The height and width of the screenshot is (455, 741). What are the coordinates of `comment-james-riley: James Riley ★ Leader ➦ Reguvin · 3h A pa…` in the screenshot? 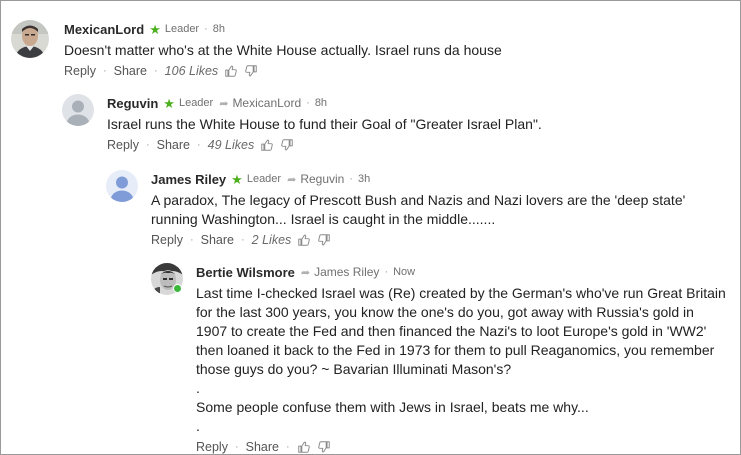 It's located at (419, 210).